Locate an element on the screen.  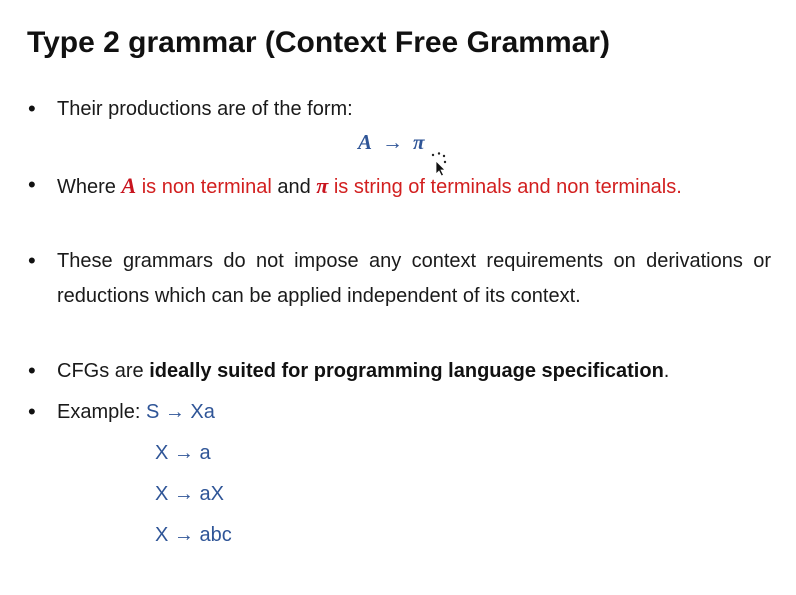
symbol-pi: π is located at coordinates (322, 185).